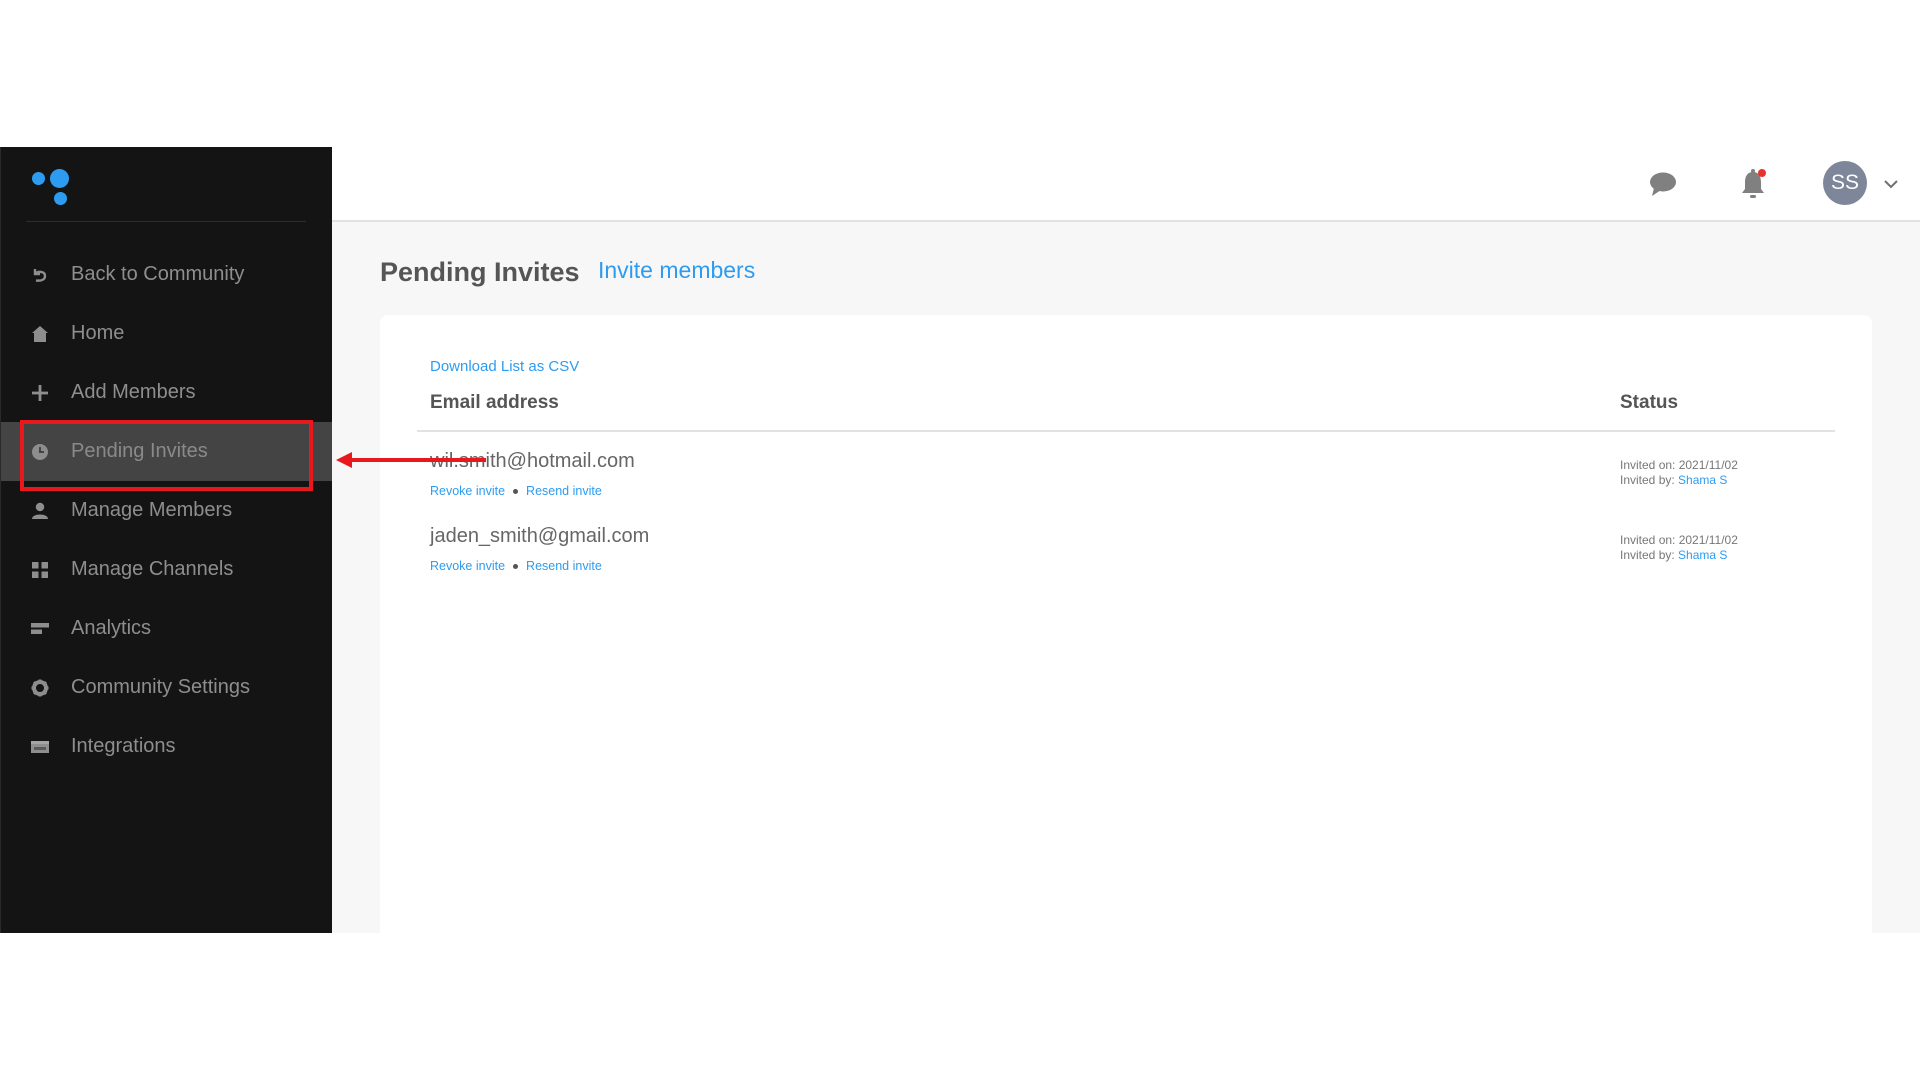 The image size is (1920, 1080). I want to click on invite-email: jaden_smith@gmail.com, so click(540, 536).